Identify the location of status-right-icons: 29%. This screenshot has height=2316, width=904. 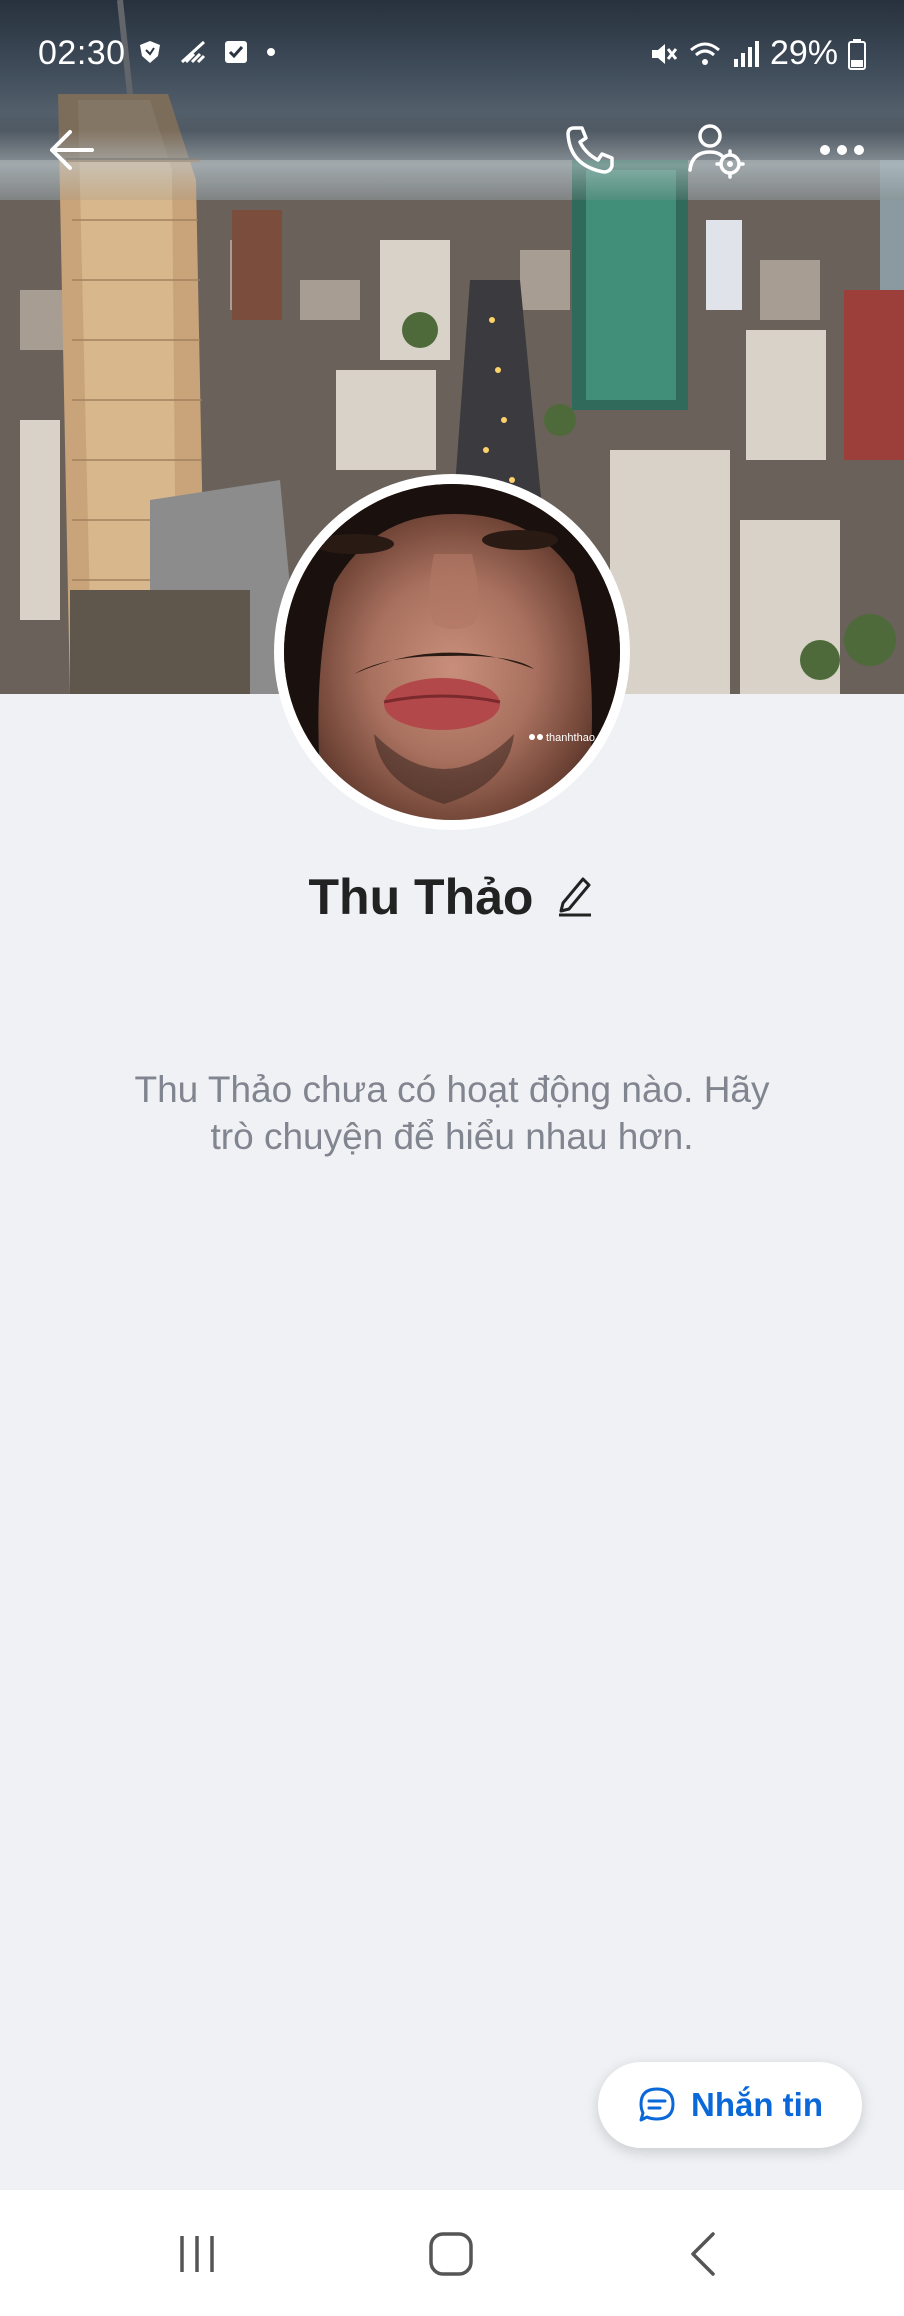
(757, 53).